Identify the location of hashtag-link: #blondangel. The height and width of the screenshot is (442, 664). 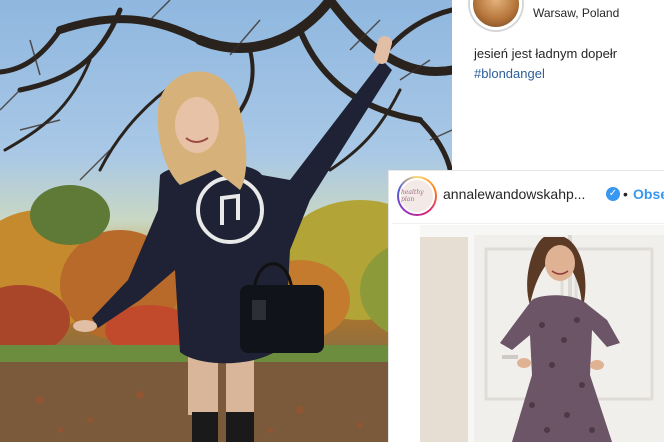
(509, 73).